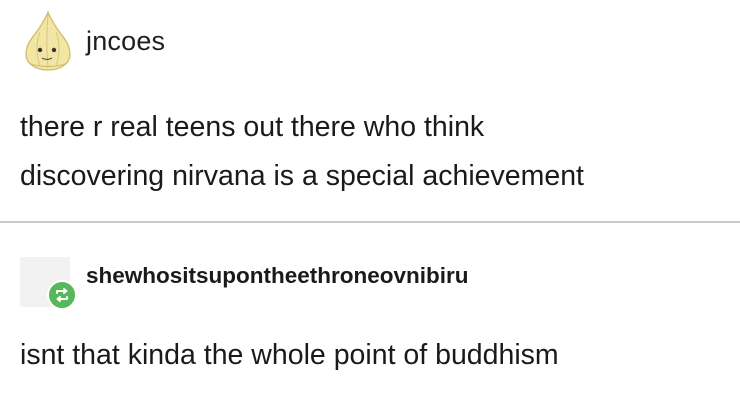  I want to click on reblog-username: shewhositsupontheethroneovnibiru, so click(277, 276).